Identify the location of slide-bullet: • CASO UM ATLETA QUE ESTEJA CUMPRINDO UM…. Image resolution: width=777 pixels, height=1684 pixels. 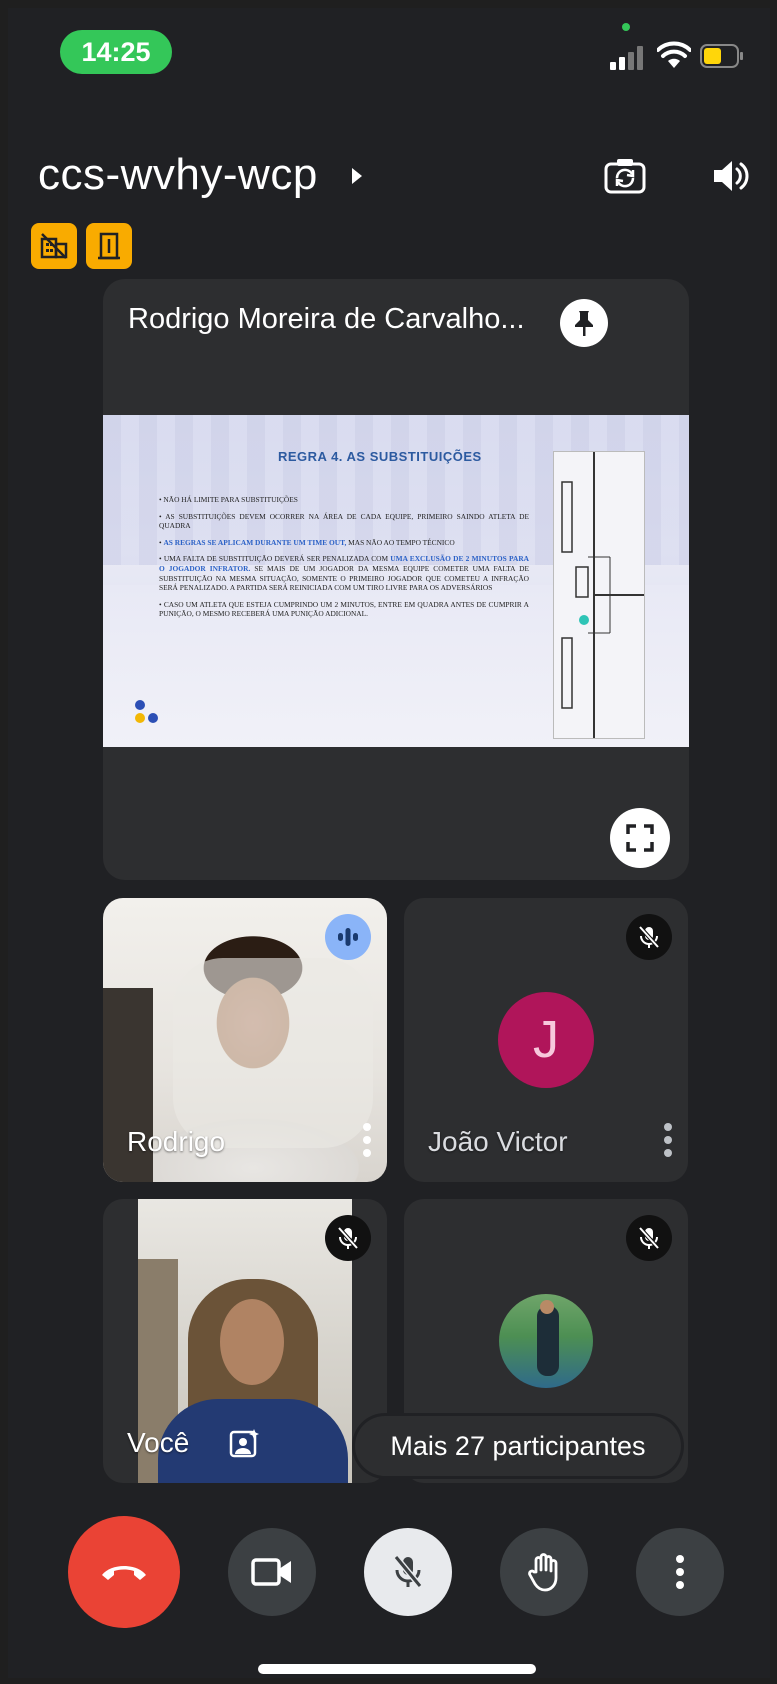
(344, 609).